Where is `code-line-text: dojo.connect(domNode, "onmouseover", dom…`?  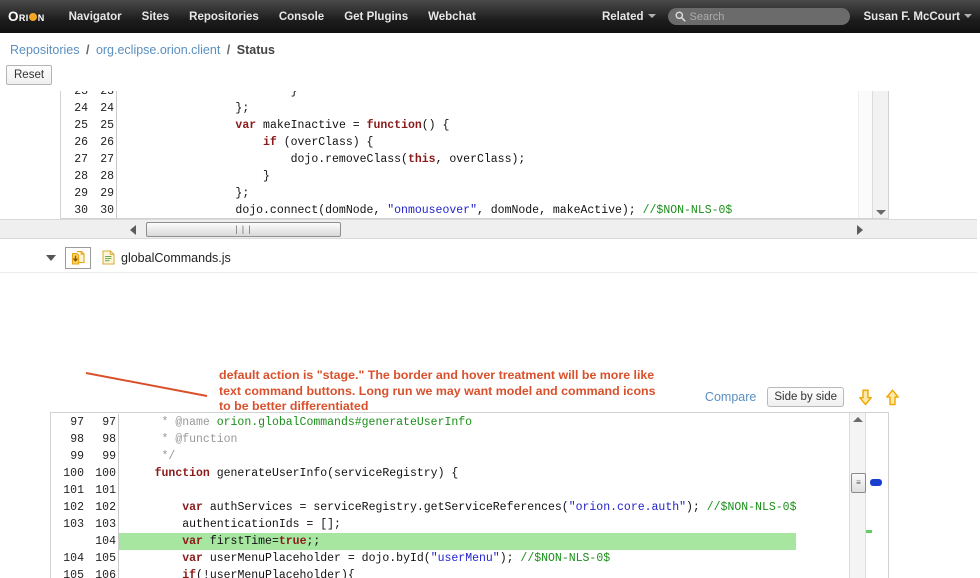
code-line-text: dojo.connect(domNode, "onmouseover", dom… is located at coordinates (429, 210).